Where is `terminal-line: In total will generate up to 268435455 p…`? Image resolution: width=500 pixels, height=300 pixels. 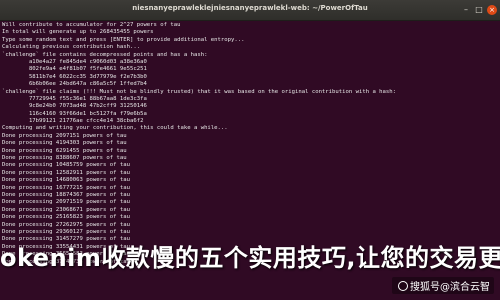
terminal-line: In total will generate up to 268435455 p… is located at coordinates (78, 32).